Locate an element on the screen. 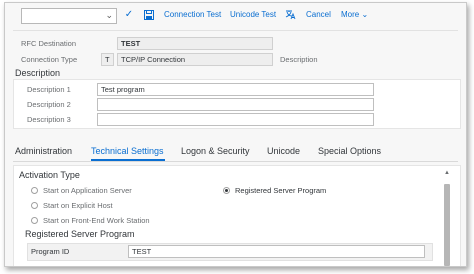 This screenshot has height=274, width=474. radio-frontend-workstation-label: Start on Front-End Work Station is located at coordinates (96, 220).